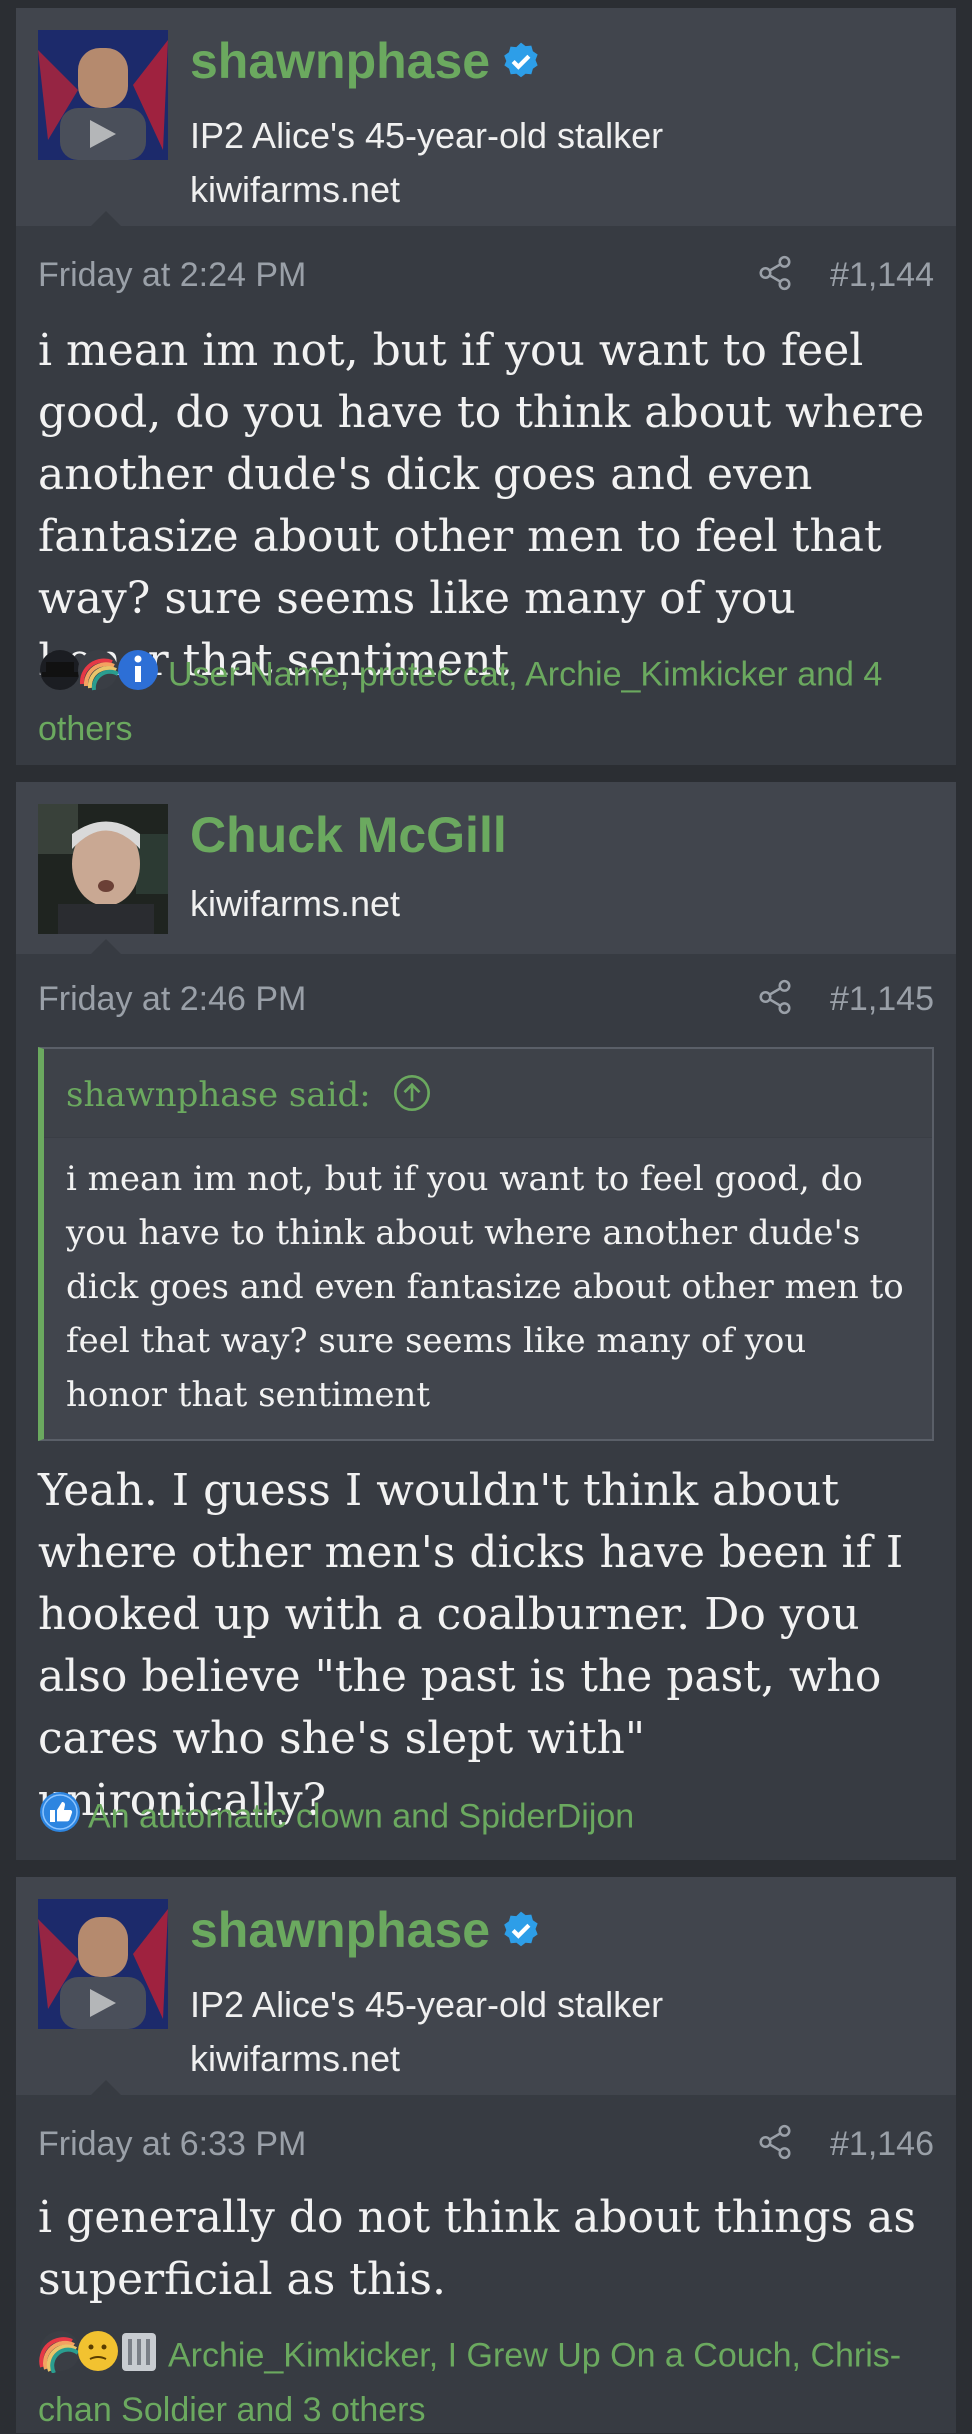 This screenshot has width=972, height=2434. I want to click on reactions-bar: An automatic clown and SpiderDijon, so click(486, 1818).